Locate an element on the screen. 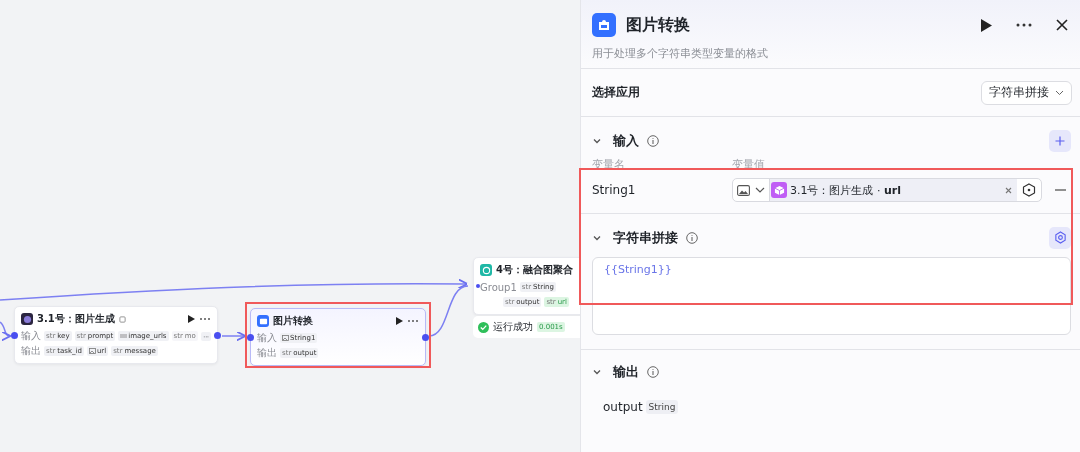  settings-icon is located at coordinates (1060, 237).